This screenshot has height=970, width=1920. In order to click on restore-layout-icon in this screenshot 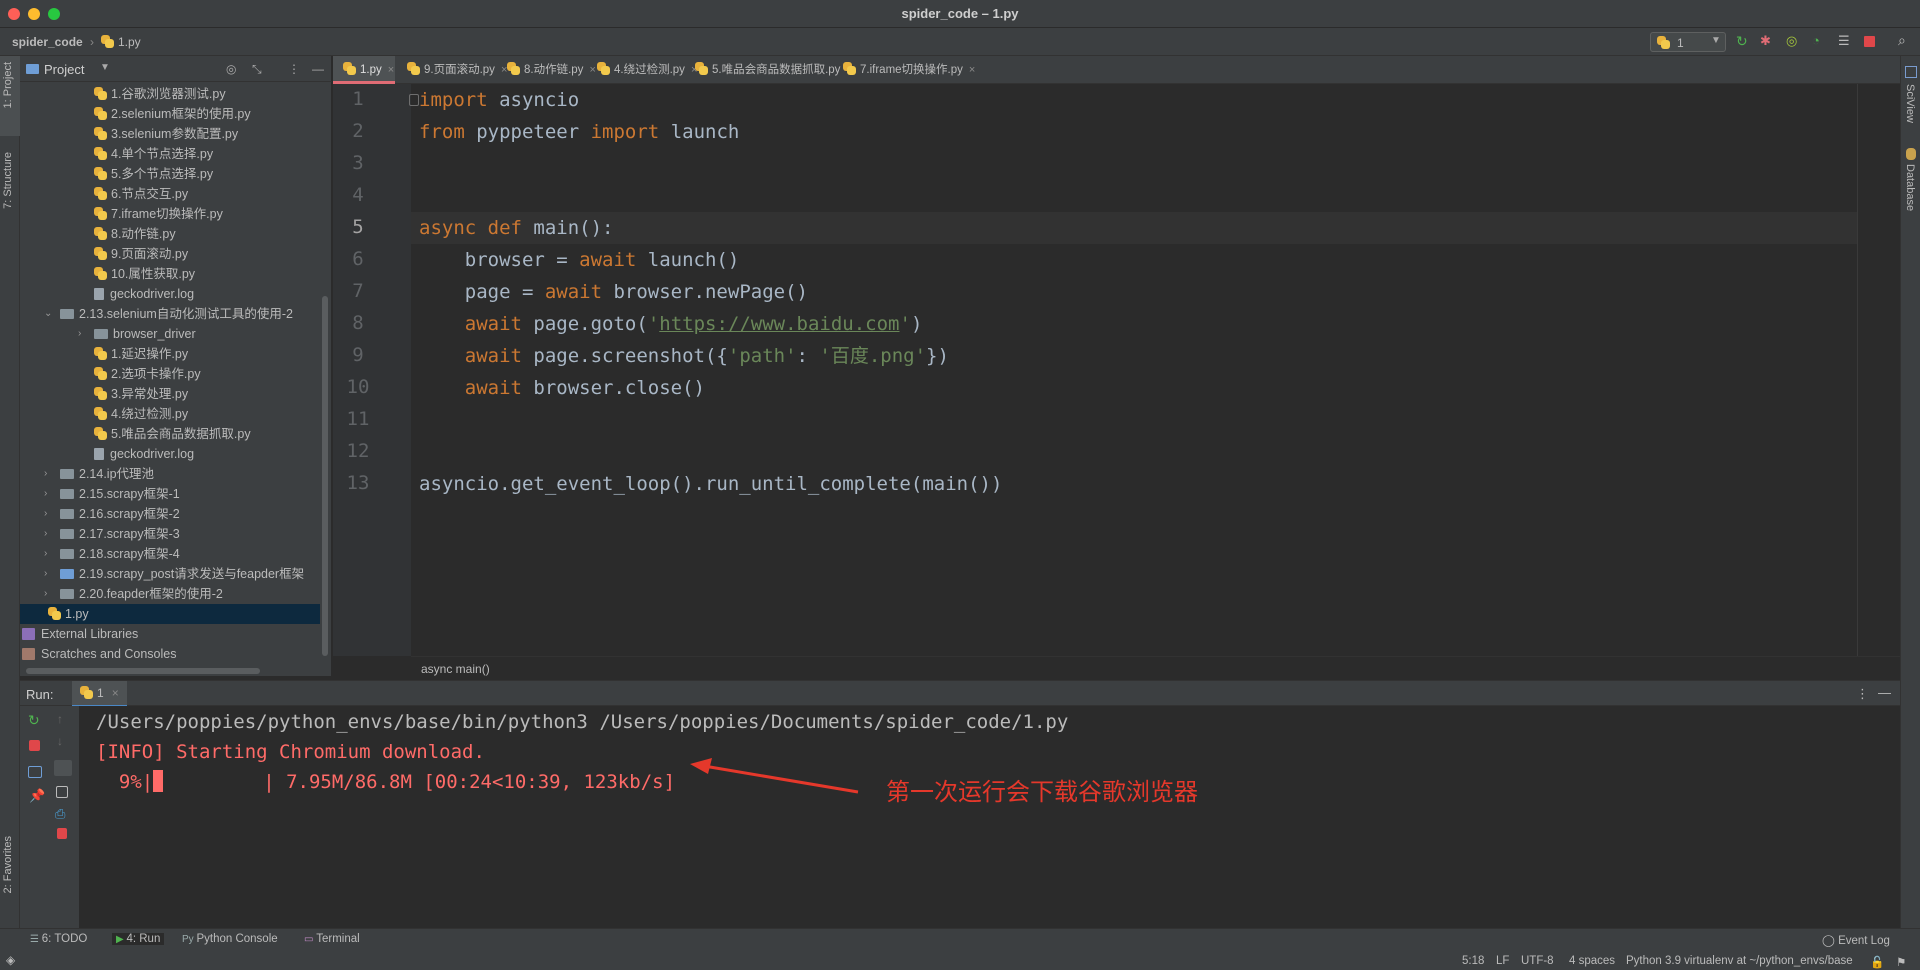, I will do `click(35, 772)`.